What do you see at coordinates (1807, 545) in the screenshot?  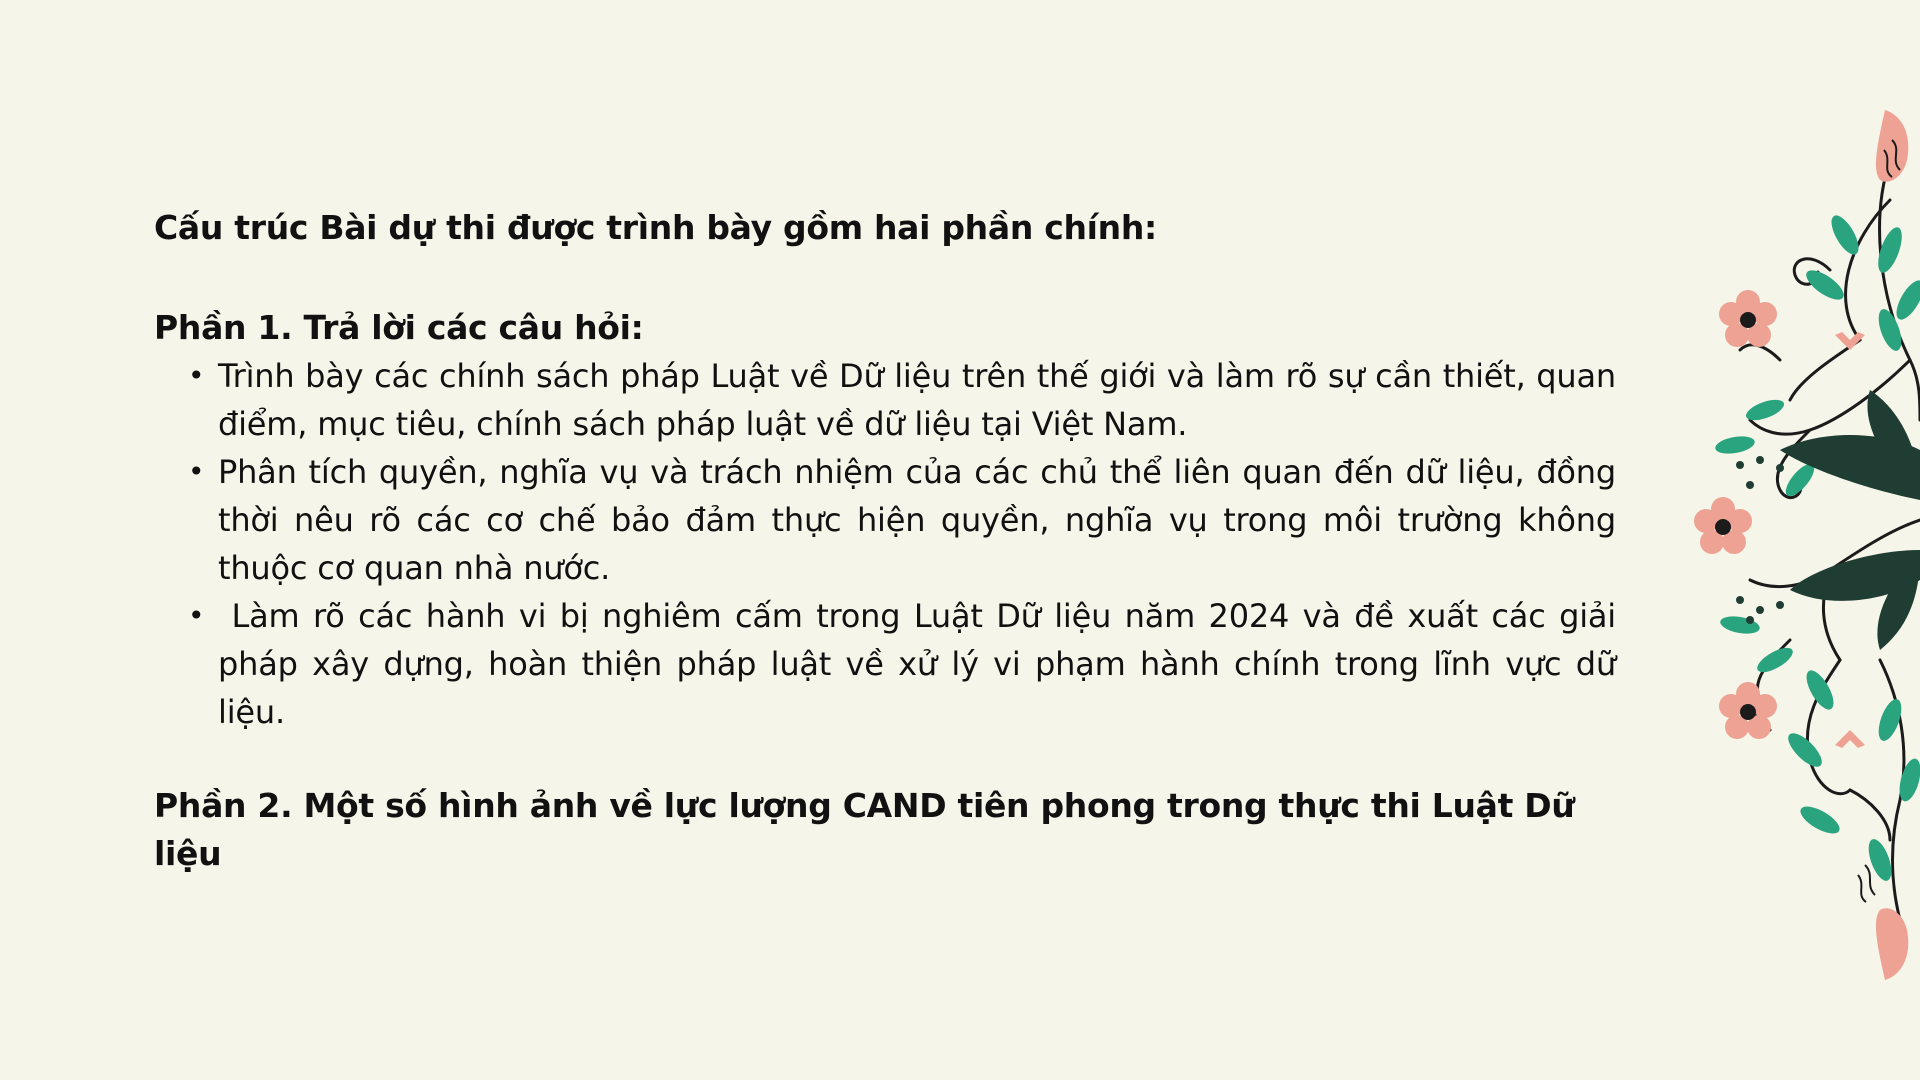 I see `floral-decoration-icon` at bounding box center [1807, 545].